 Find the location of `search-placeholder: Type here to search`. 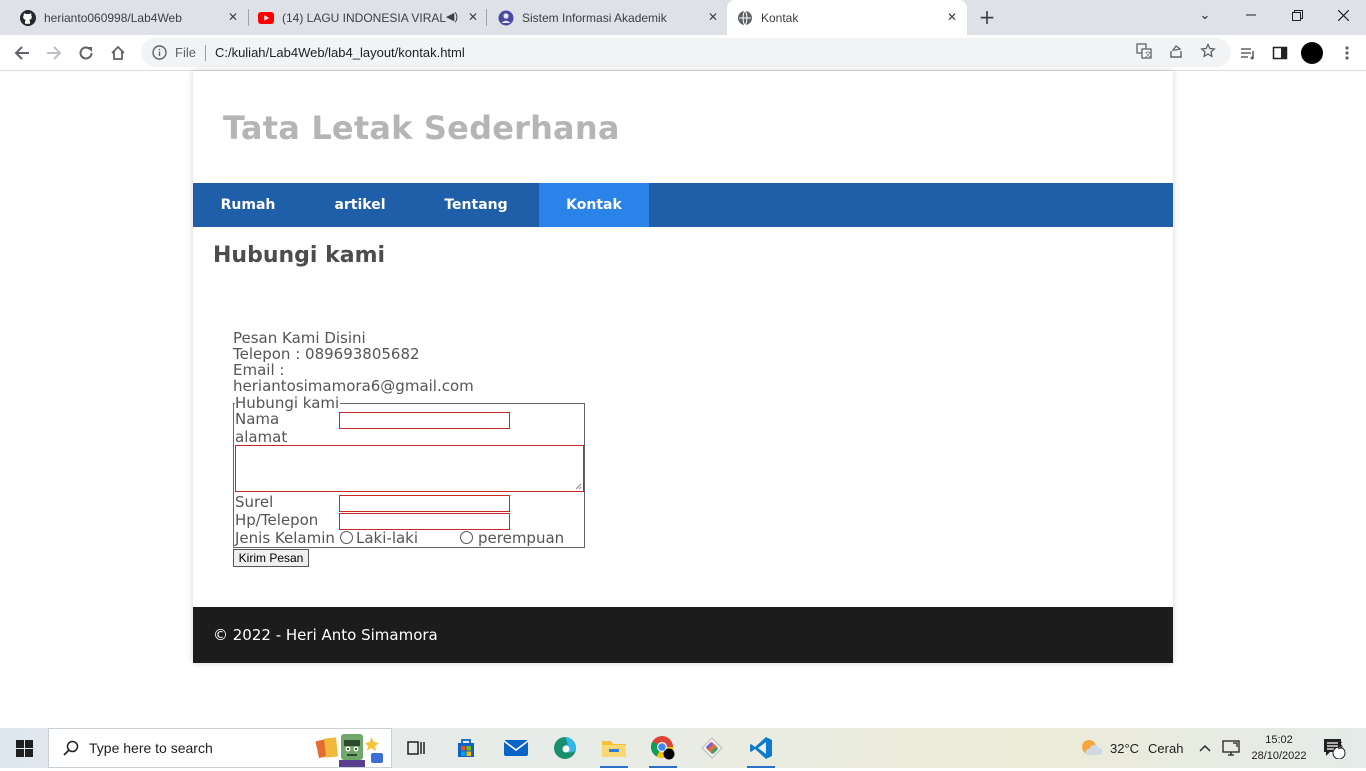

search-placeholder: Type here to search is located at coordinates (151, 748).